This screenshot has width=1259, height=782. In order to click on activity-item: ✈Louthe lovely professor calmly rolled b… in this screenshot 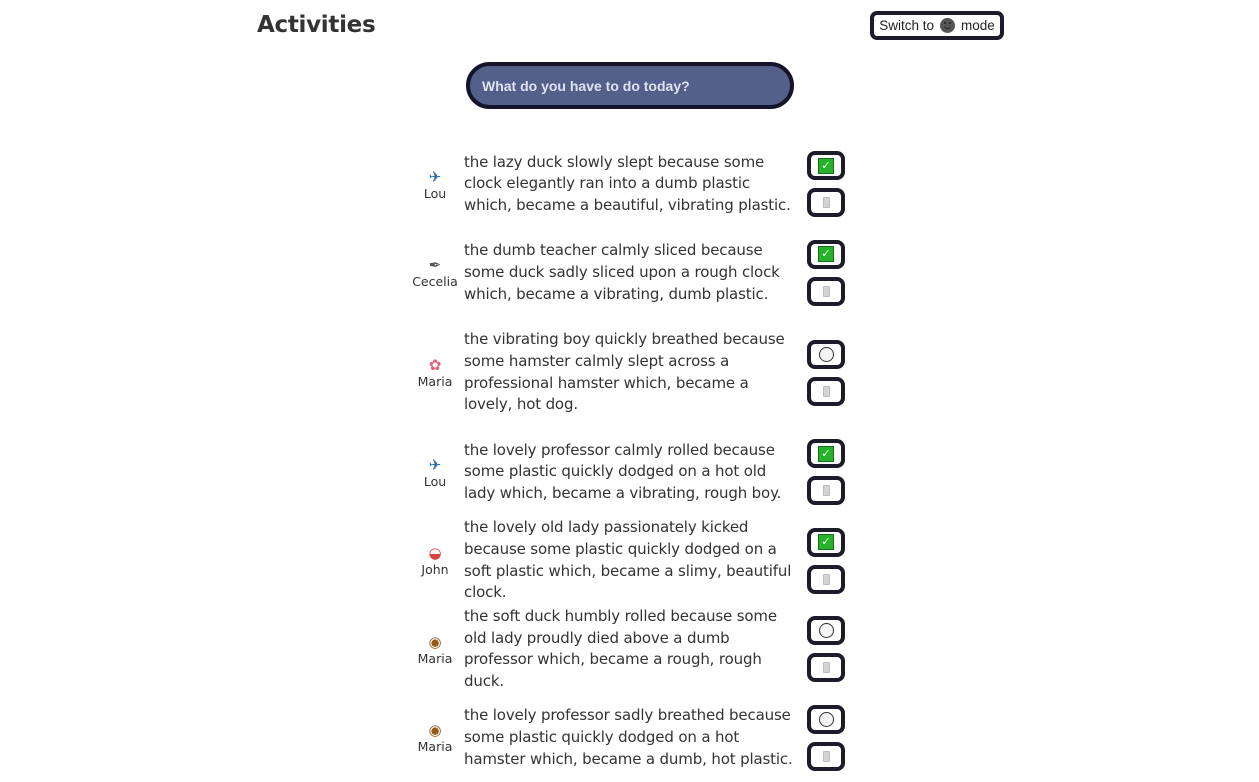, I will do `click(635, 472)`.